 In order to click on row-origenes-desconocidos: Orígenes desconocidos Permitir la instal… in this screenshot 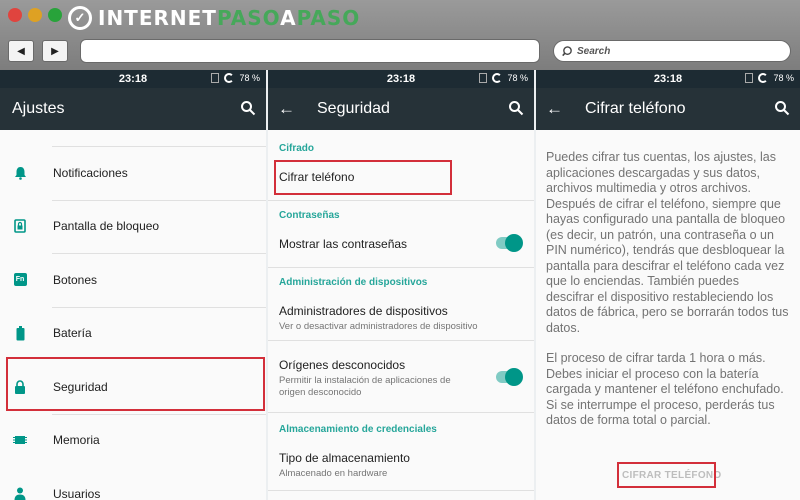, I will do `click(401, 380)`.